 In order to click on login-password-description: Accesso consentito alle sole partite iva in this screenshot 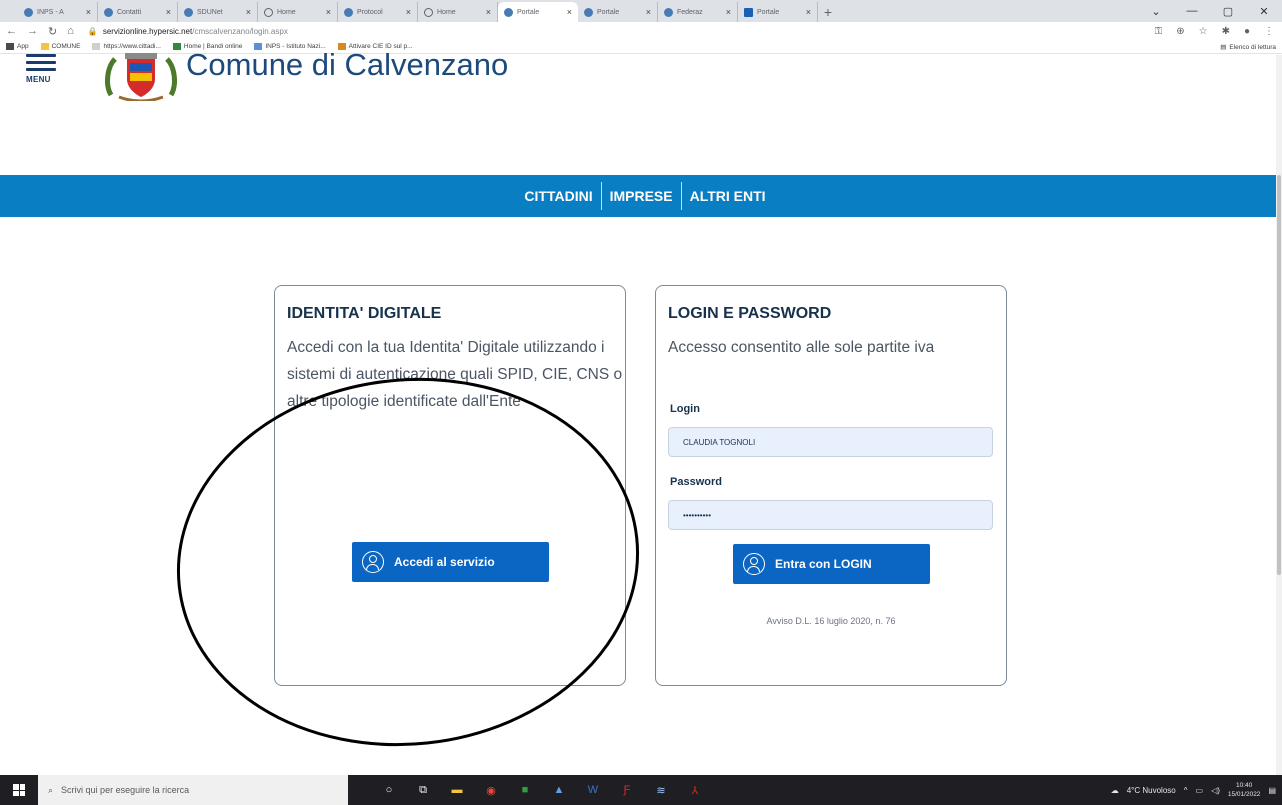, I will do `click(801, 347)`.